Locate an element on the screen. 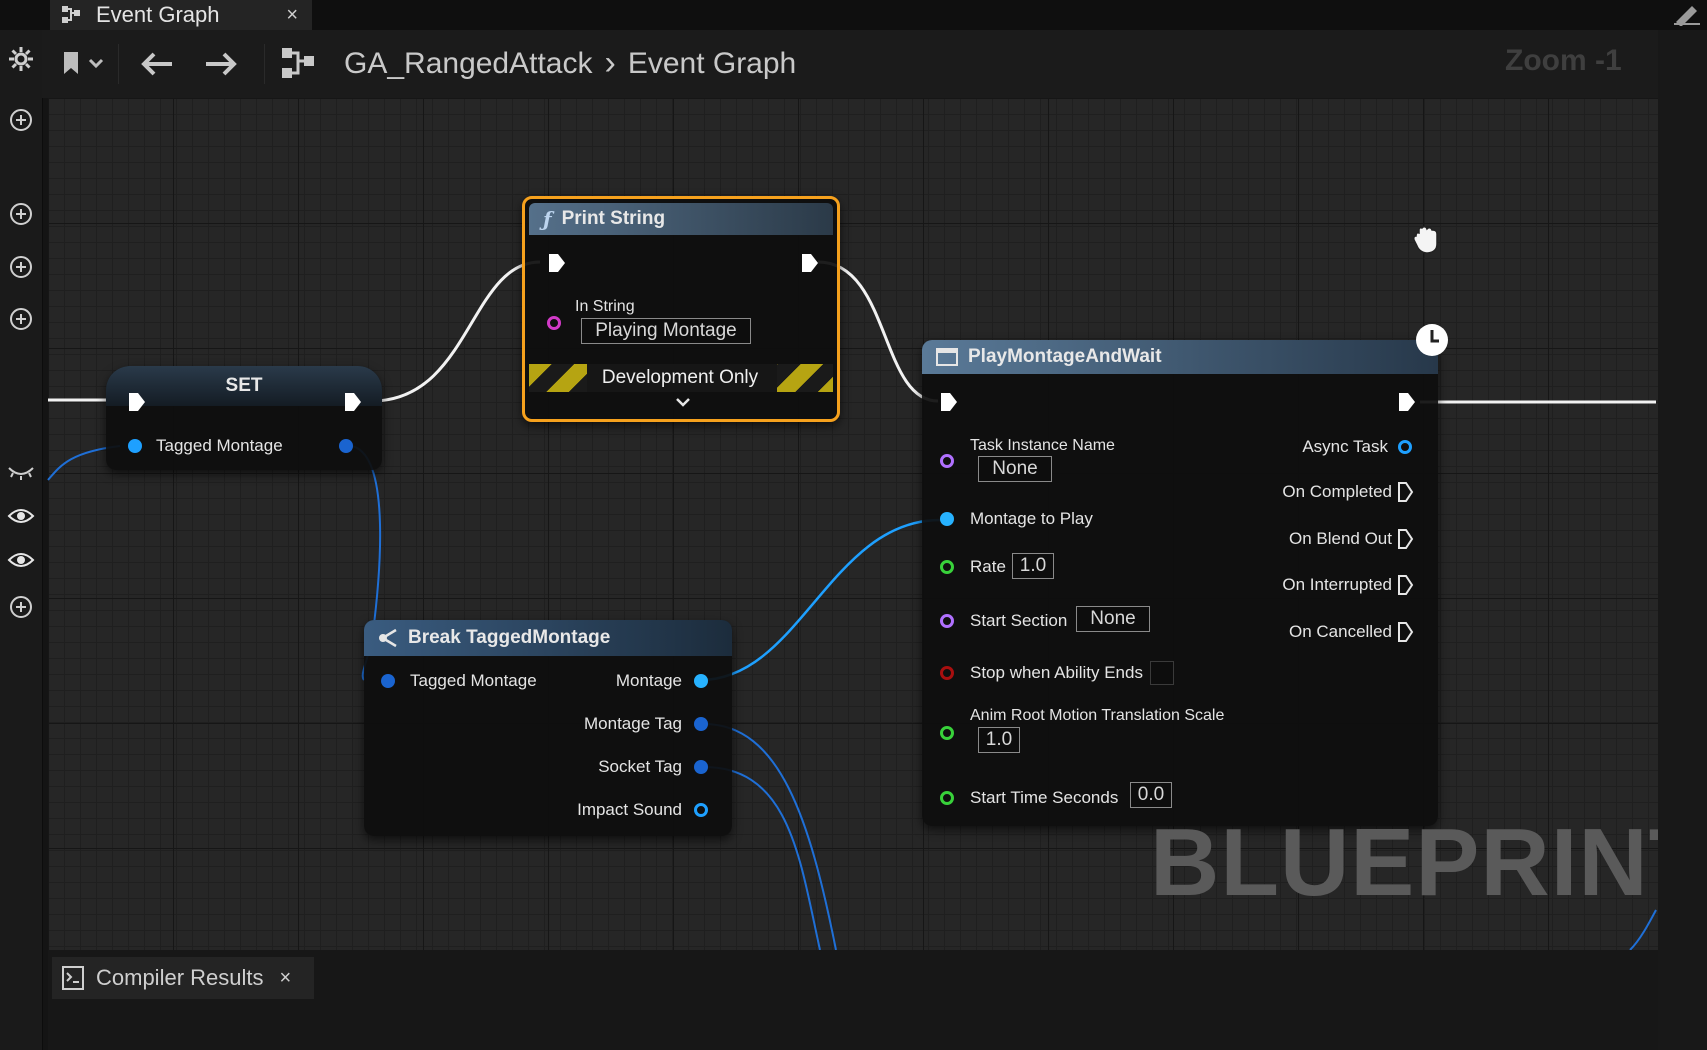 The height and width of the screenshot is (1050, 1707). edit-icon is located at coordinates (1687, 13).